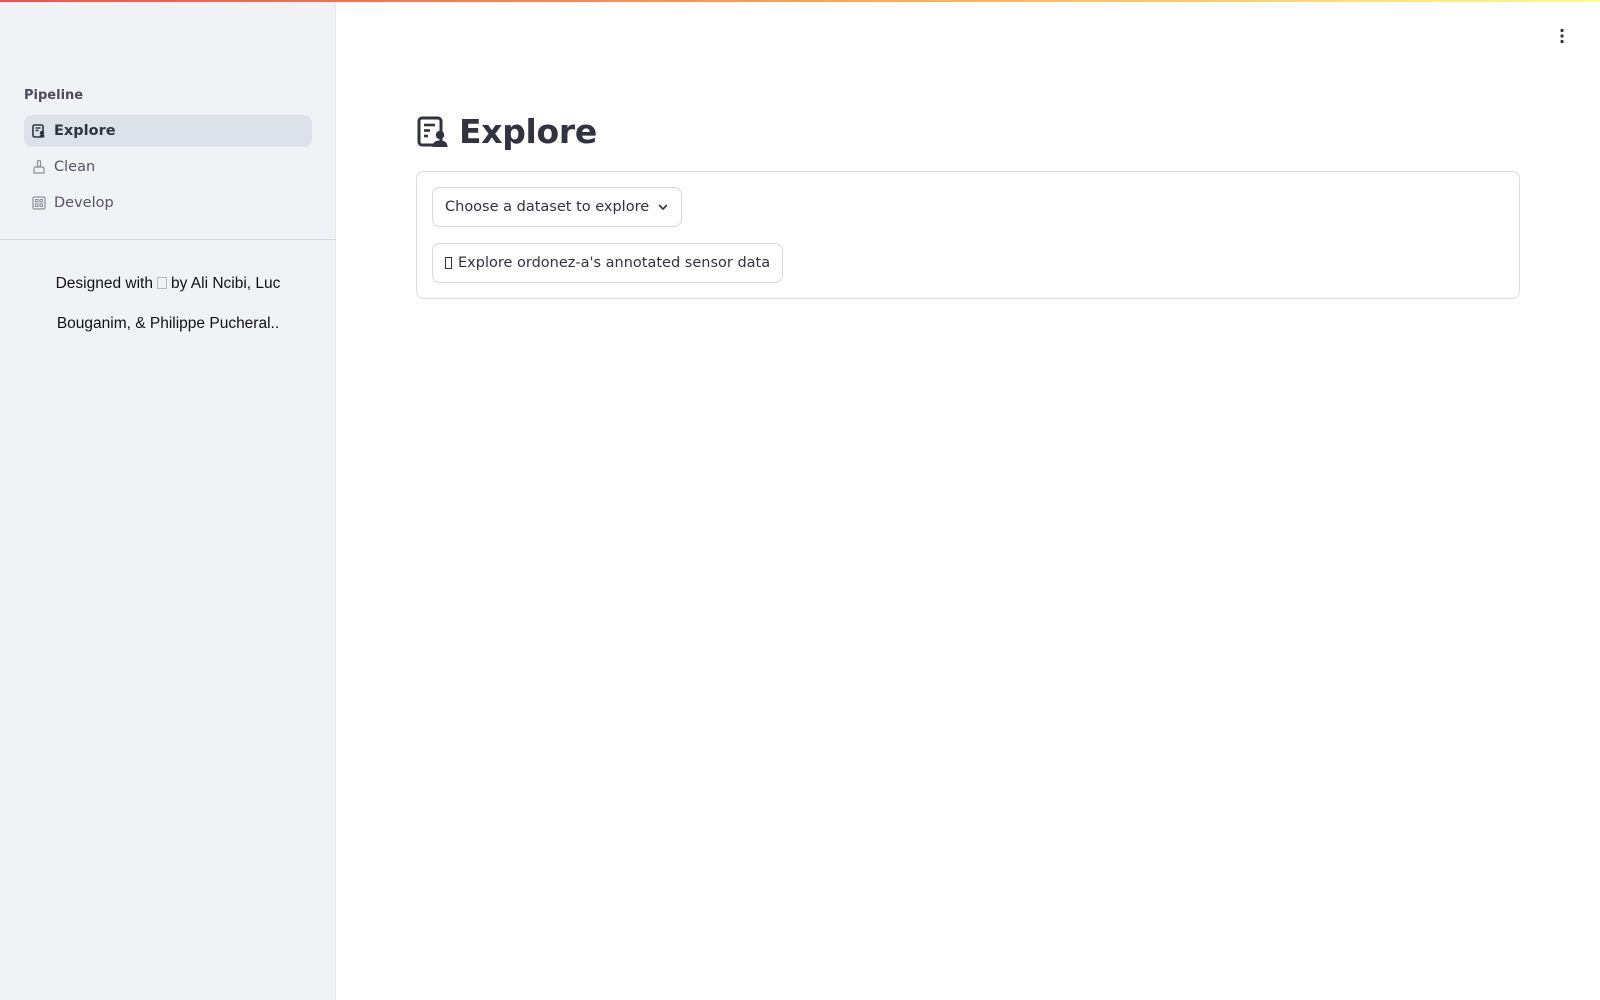 The width and height of the screenshot is (1600, 1000). Describe the element at coordinates (528, 131) in the screenshot. I see `page-title: Explore` at that location.